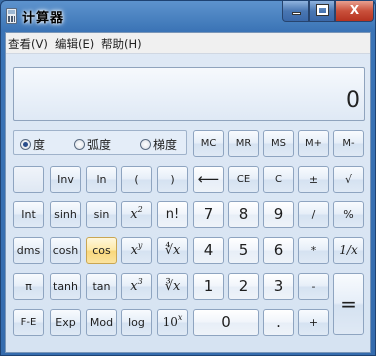 Image resolution: width=376 pixels, height=356 pixels. I want to click on ten-power-x-button: 10x, so click(172, 322).